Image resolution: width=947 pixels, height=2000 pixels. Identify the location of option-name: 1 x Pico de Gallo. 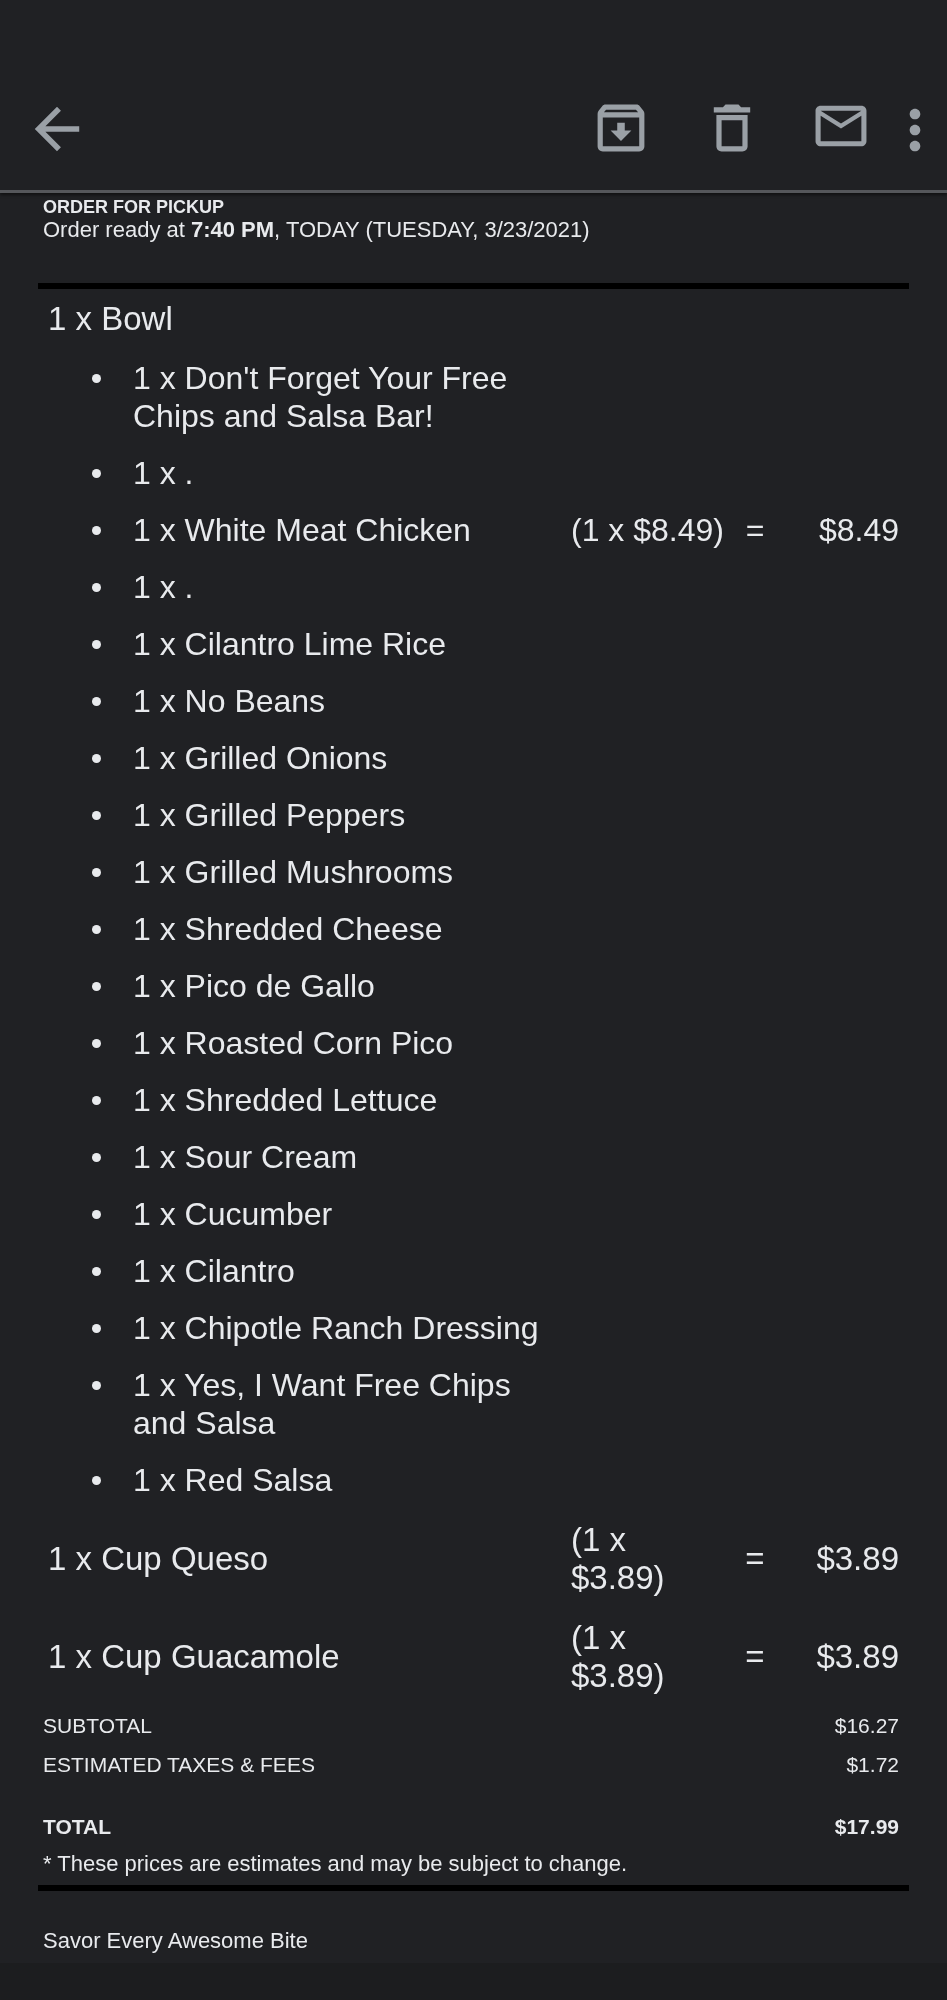
(254, 986).